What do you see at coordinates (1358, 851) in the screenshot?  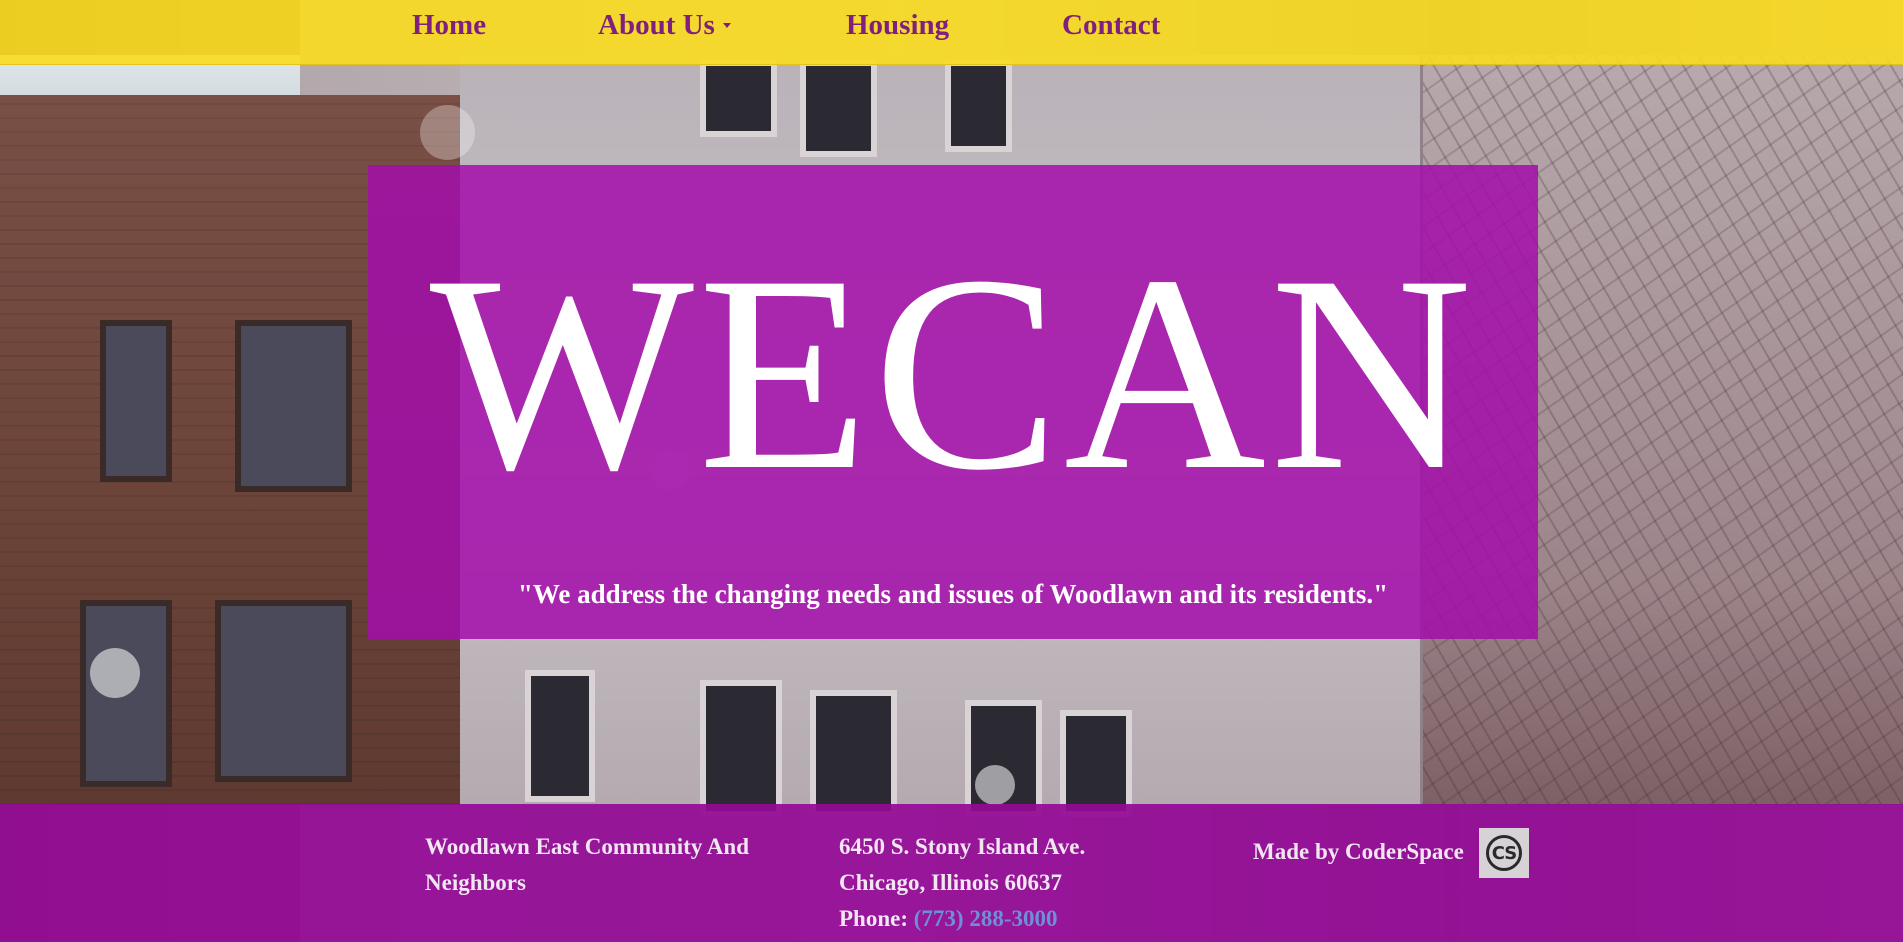 I see `footer-made-by: Made by CoderSpace` at bounding box center [1358, 851].